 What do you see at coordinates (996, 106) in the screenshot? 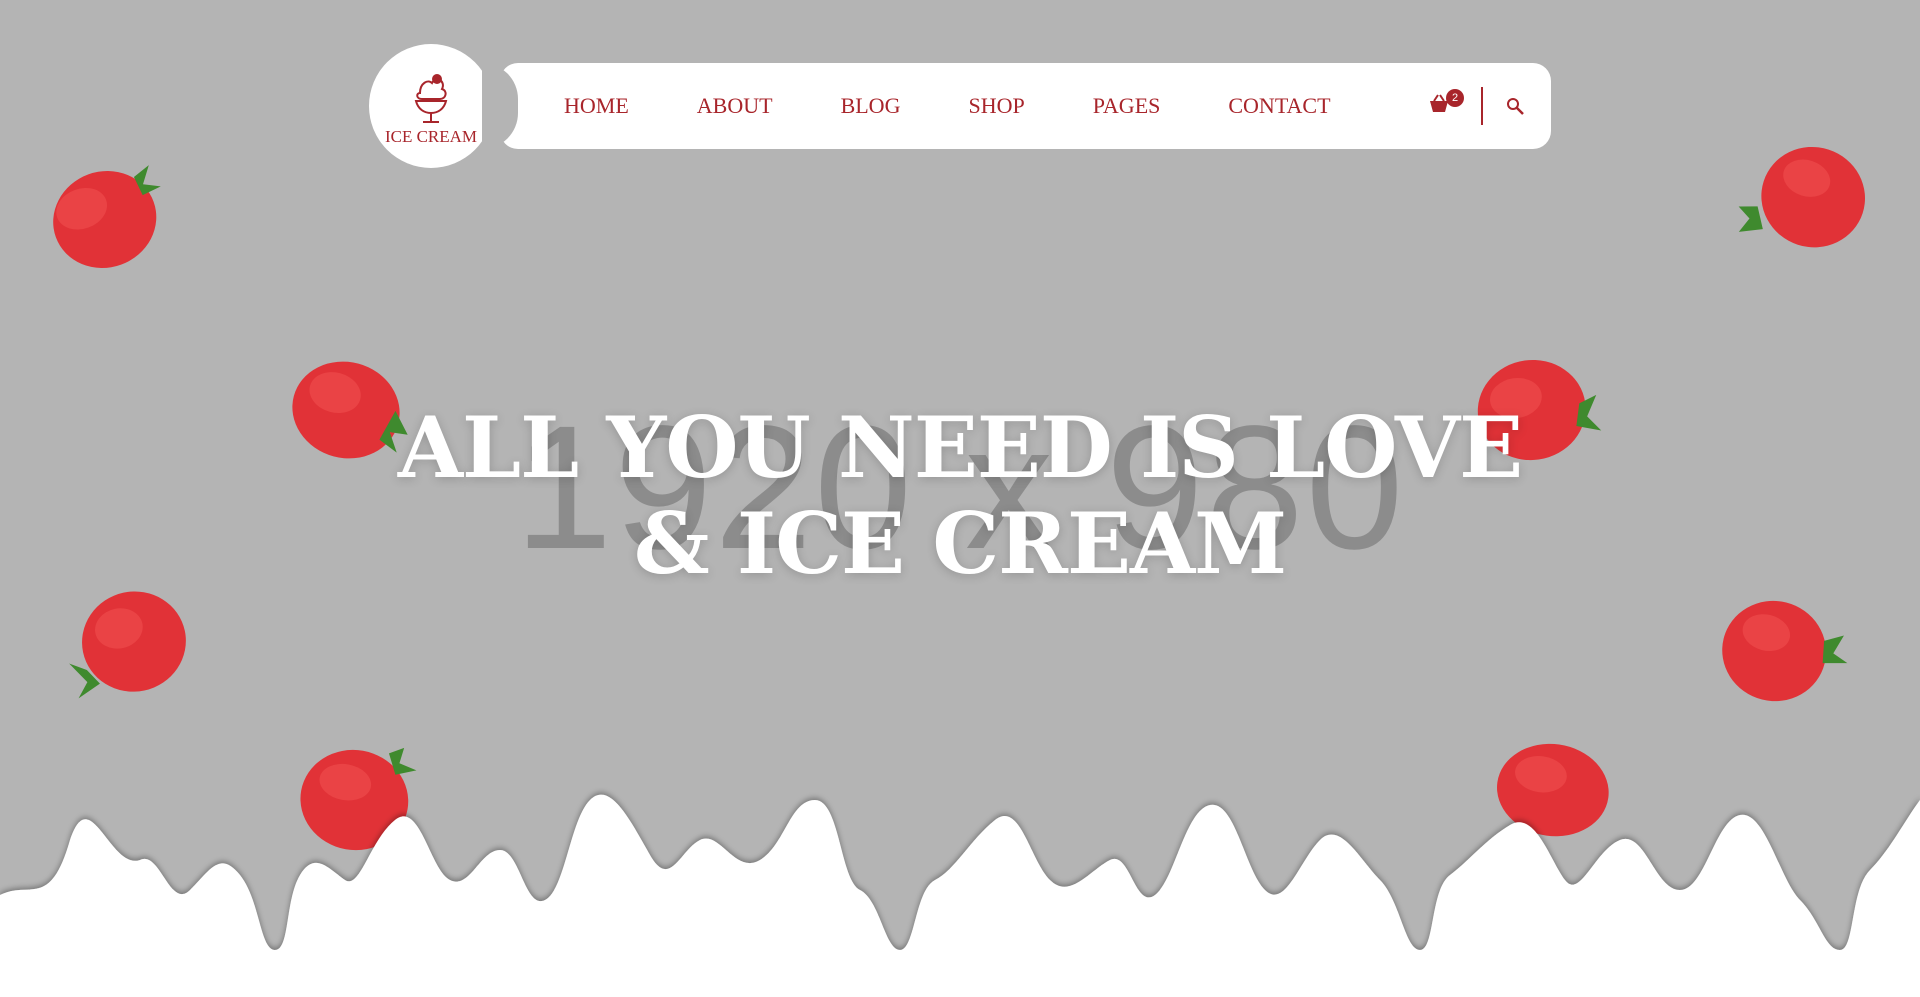
I see `nav-item-shop: SHOP` at bounding box center [996, 106].